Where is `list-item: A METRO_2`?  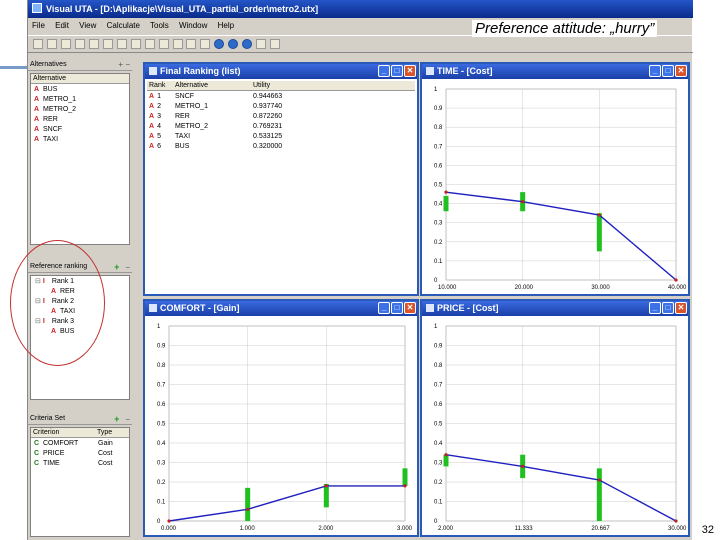
list-item: A METRO_2 is located at coordinates (80, 109).